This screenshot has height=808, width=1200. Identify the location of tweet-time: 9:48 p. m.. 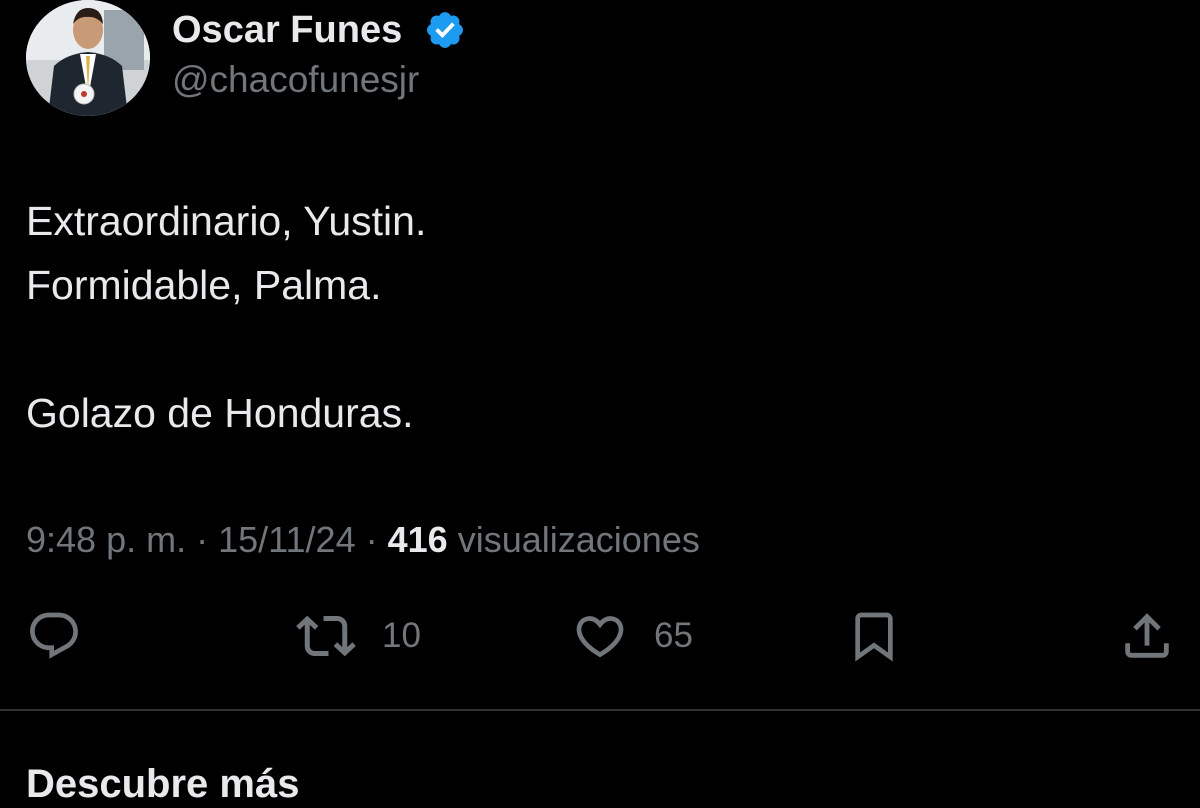
(106, 539).